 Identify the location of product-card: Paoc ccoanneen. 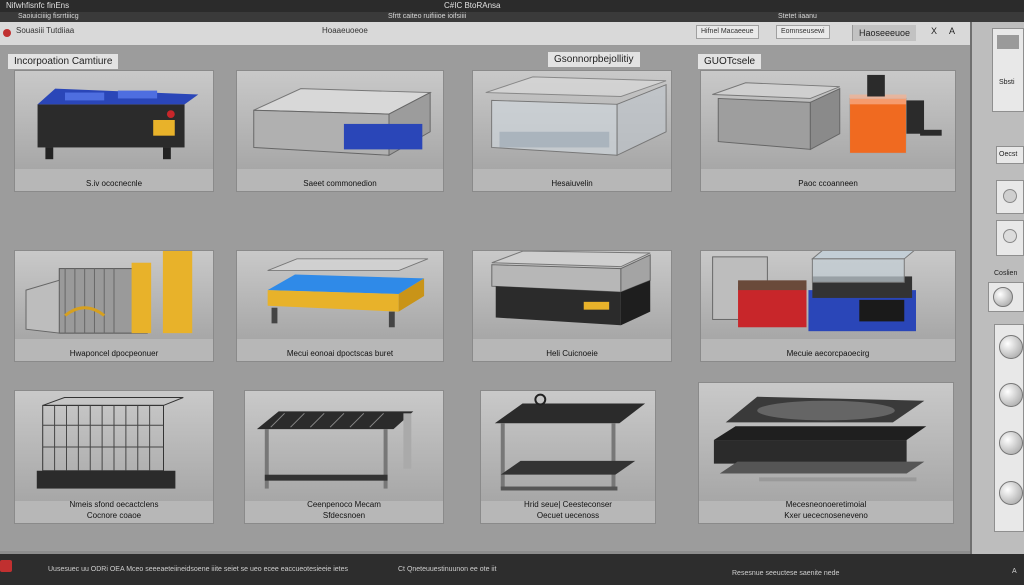
(828, 131).